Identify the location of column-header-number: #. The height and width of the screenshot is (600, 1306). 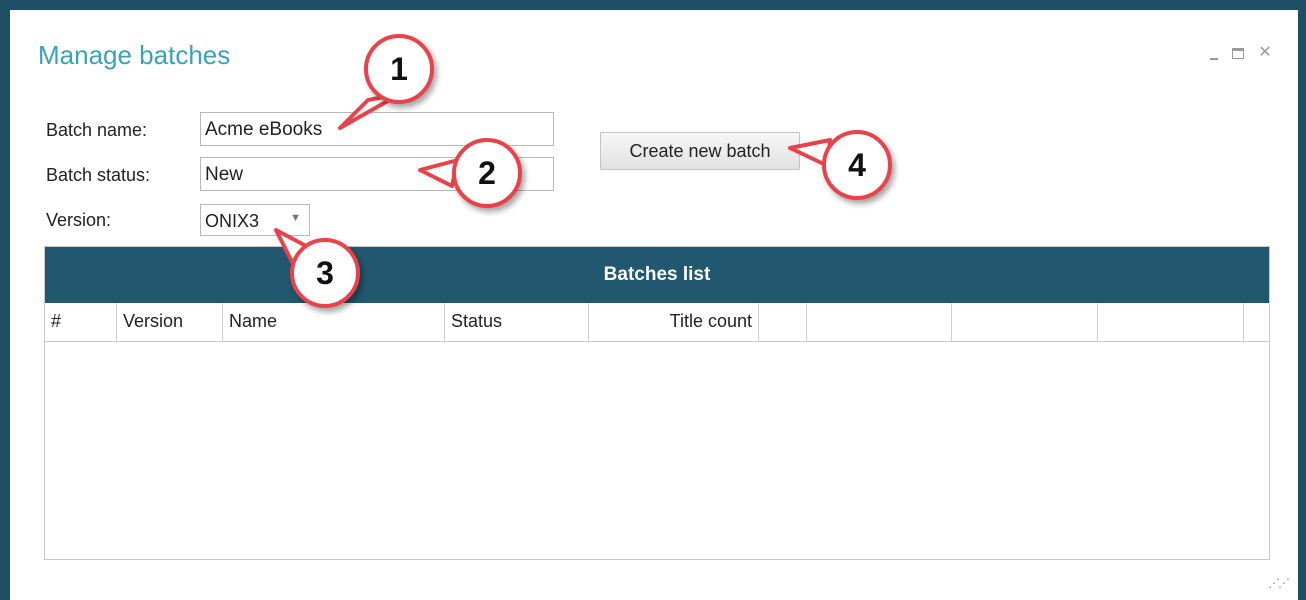
(81, 322).